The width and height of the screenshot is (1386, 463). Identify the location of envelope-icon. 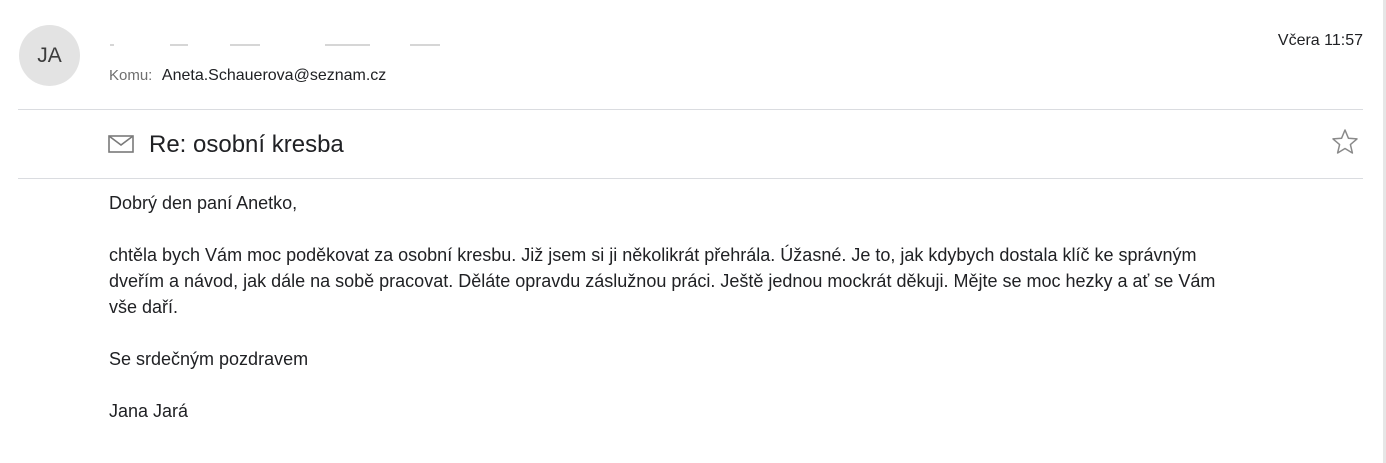
(121, 144).